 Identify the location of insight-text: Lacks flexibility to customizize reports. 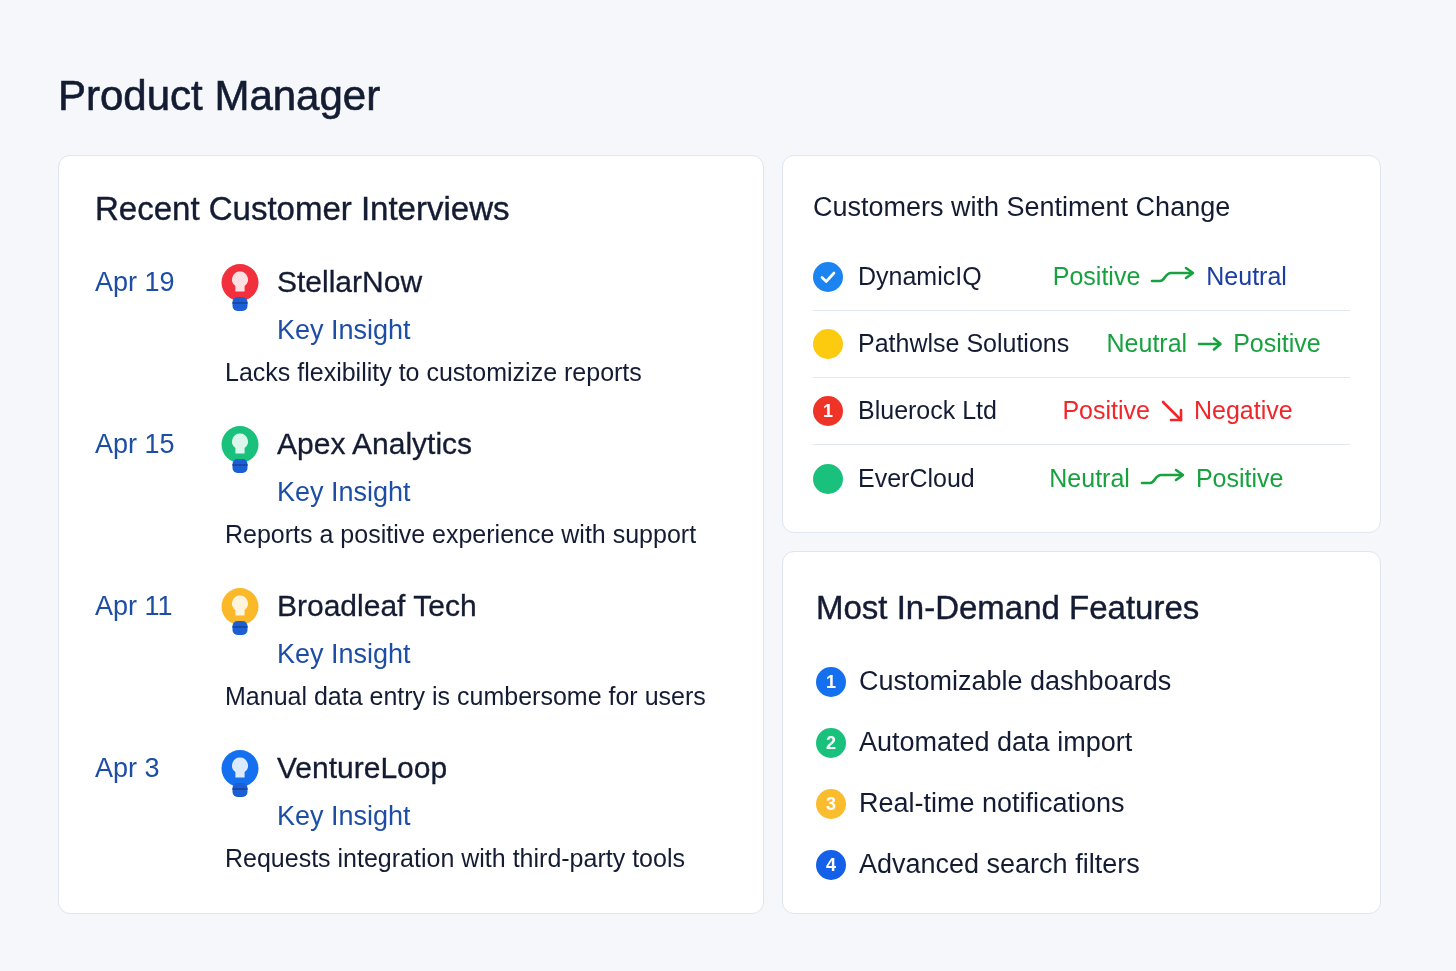
(433, 372).